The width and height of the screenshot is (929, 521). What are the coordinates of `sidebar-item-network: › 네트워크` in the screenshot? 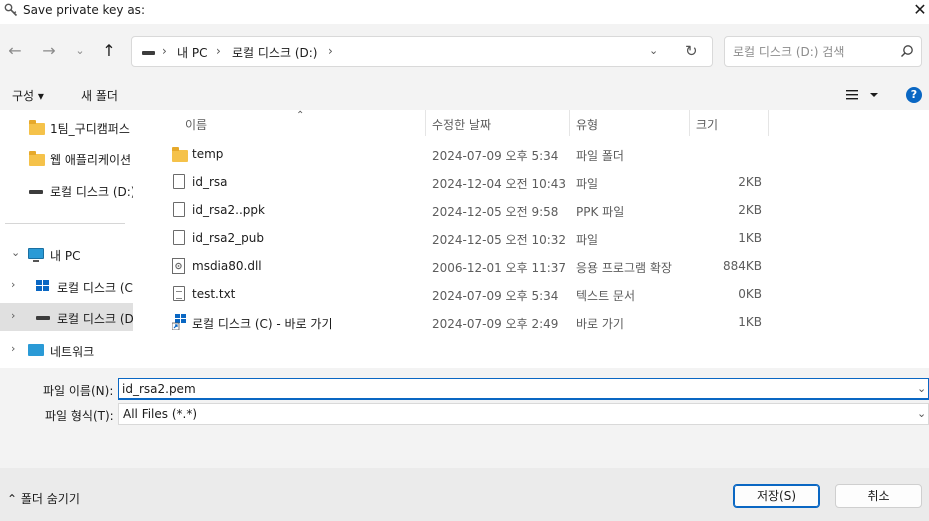 It's located at (66, 350).